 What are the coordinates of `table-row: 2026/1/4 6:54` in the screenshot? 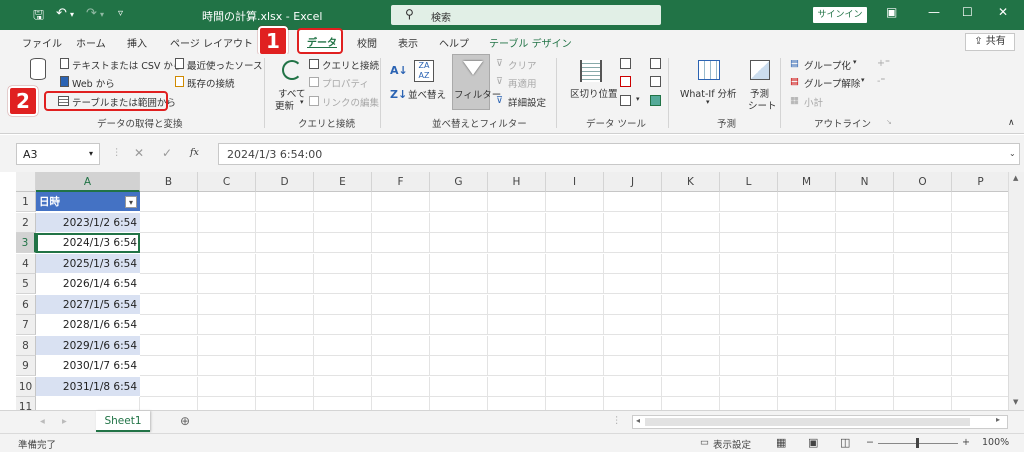 It's located at (88, 284).